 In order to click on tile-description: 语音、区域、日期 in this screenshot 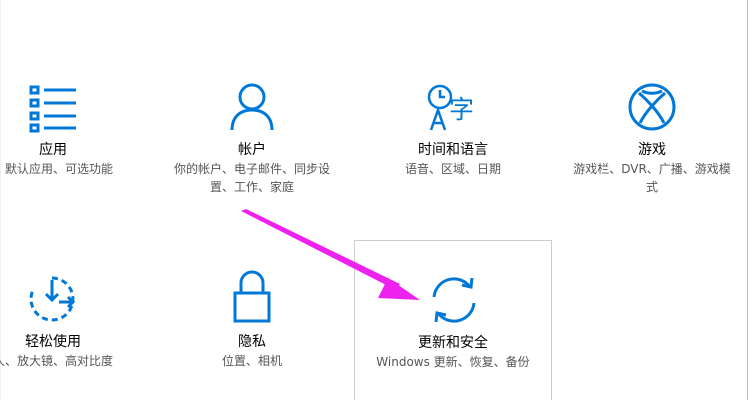, I will do `click(452, 169)`.